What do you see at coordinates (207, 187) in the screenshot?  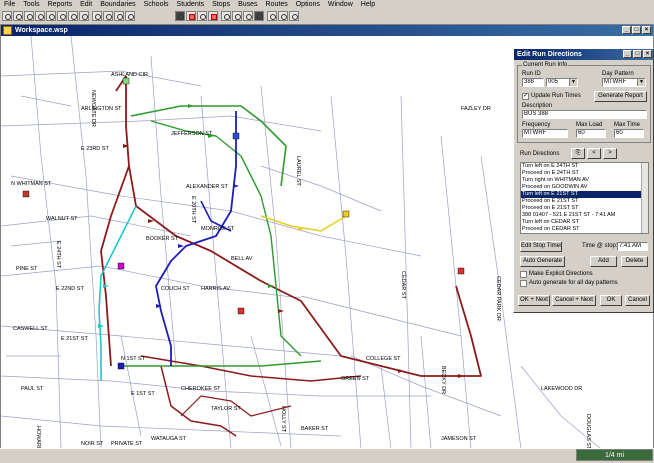 I see `street-label: ALEXANDER ST` at bounding box center [207, 187].